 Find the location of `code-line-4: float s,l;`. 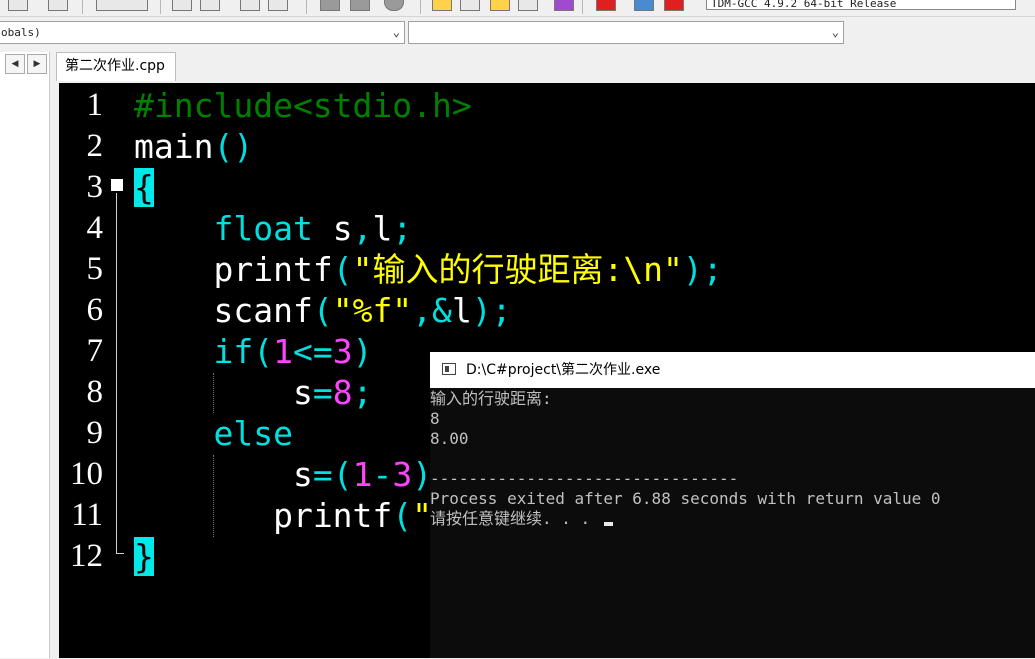

code-line-4: float s,l; is located at coordinates (313, 228).